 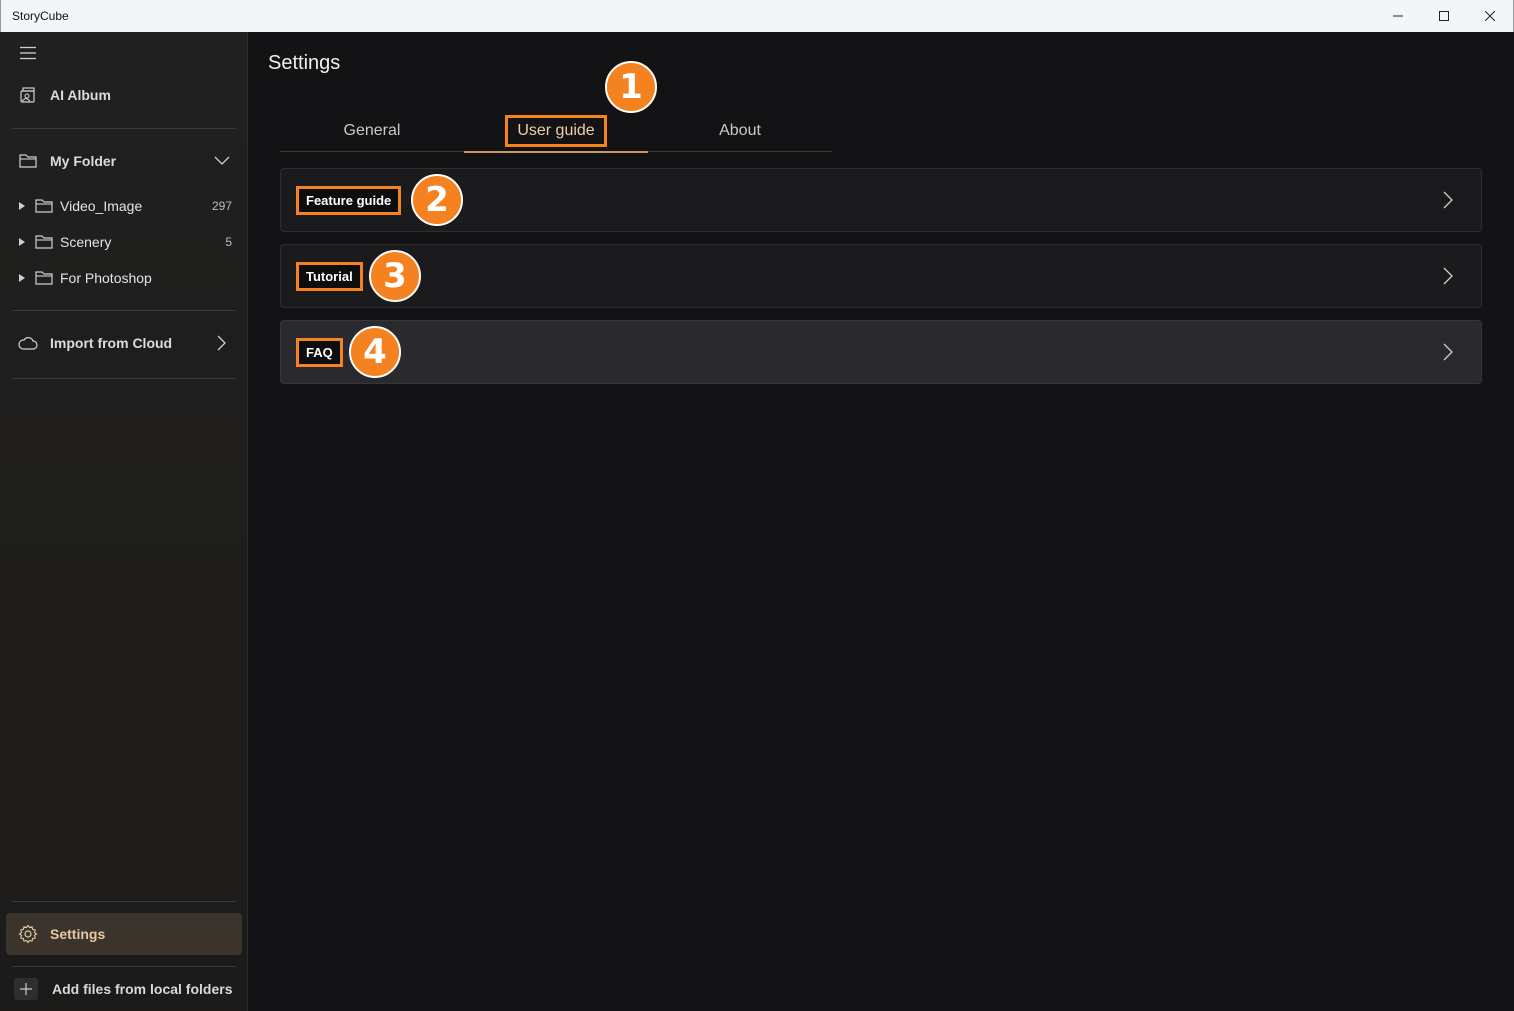 I want to click on folder-name: Video_Image, so click(x=101, y=206).